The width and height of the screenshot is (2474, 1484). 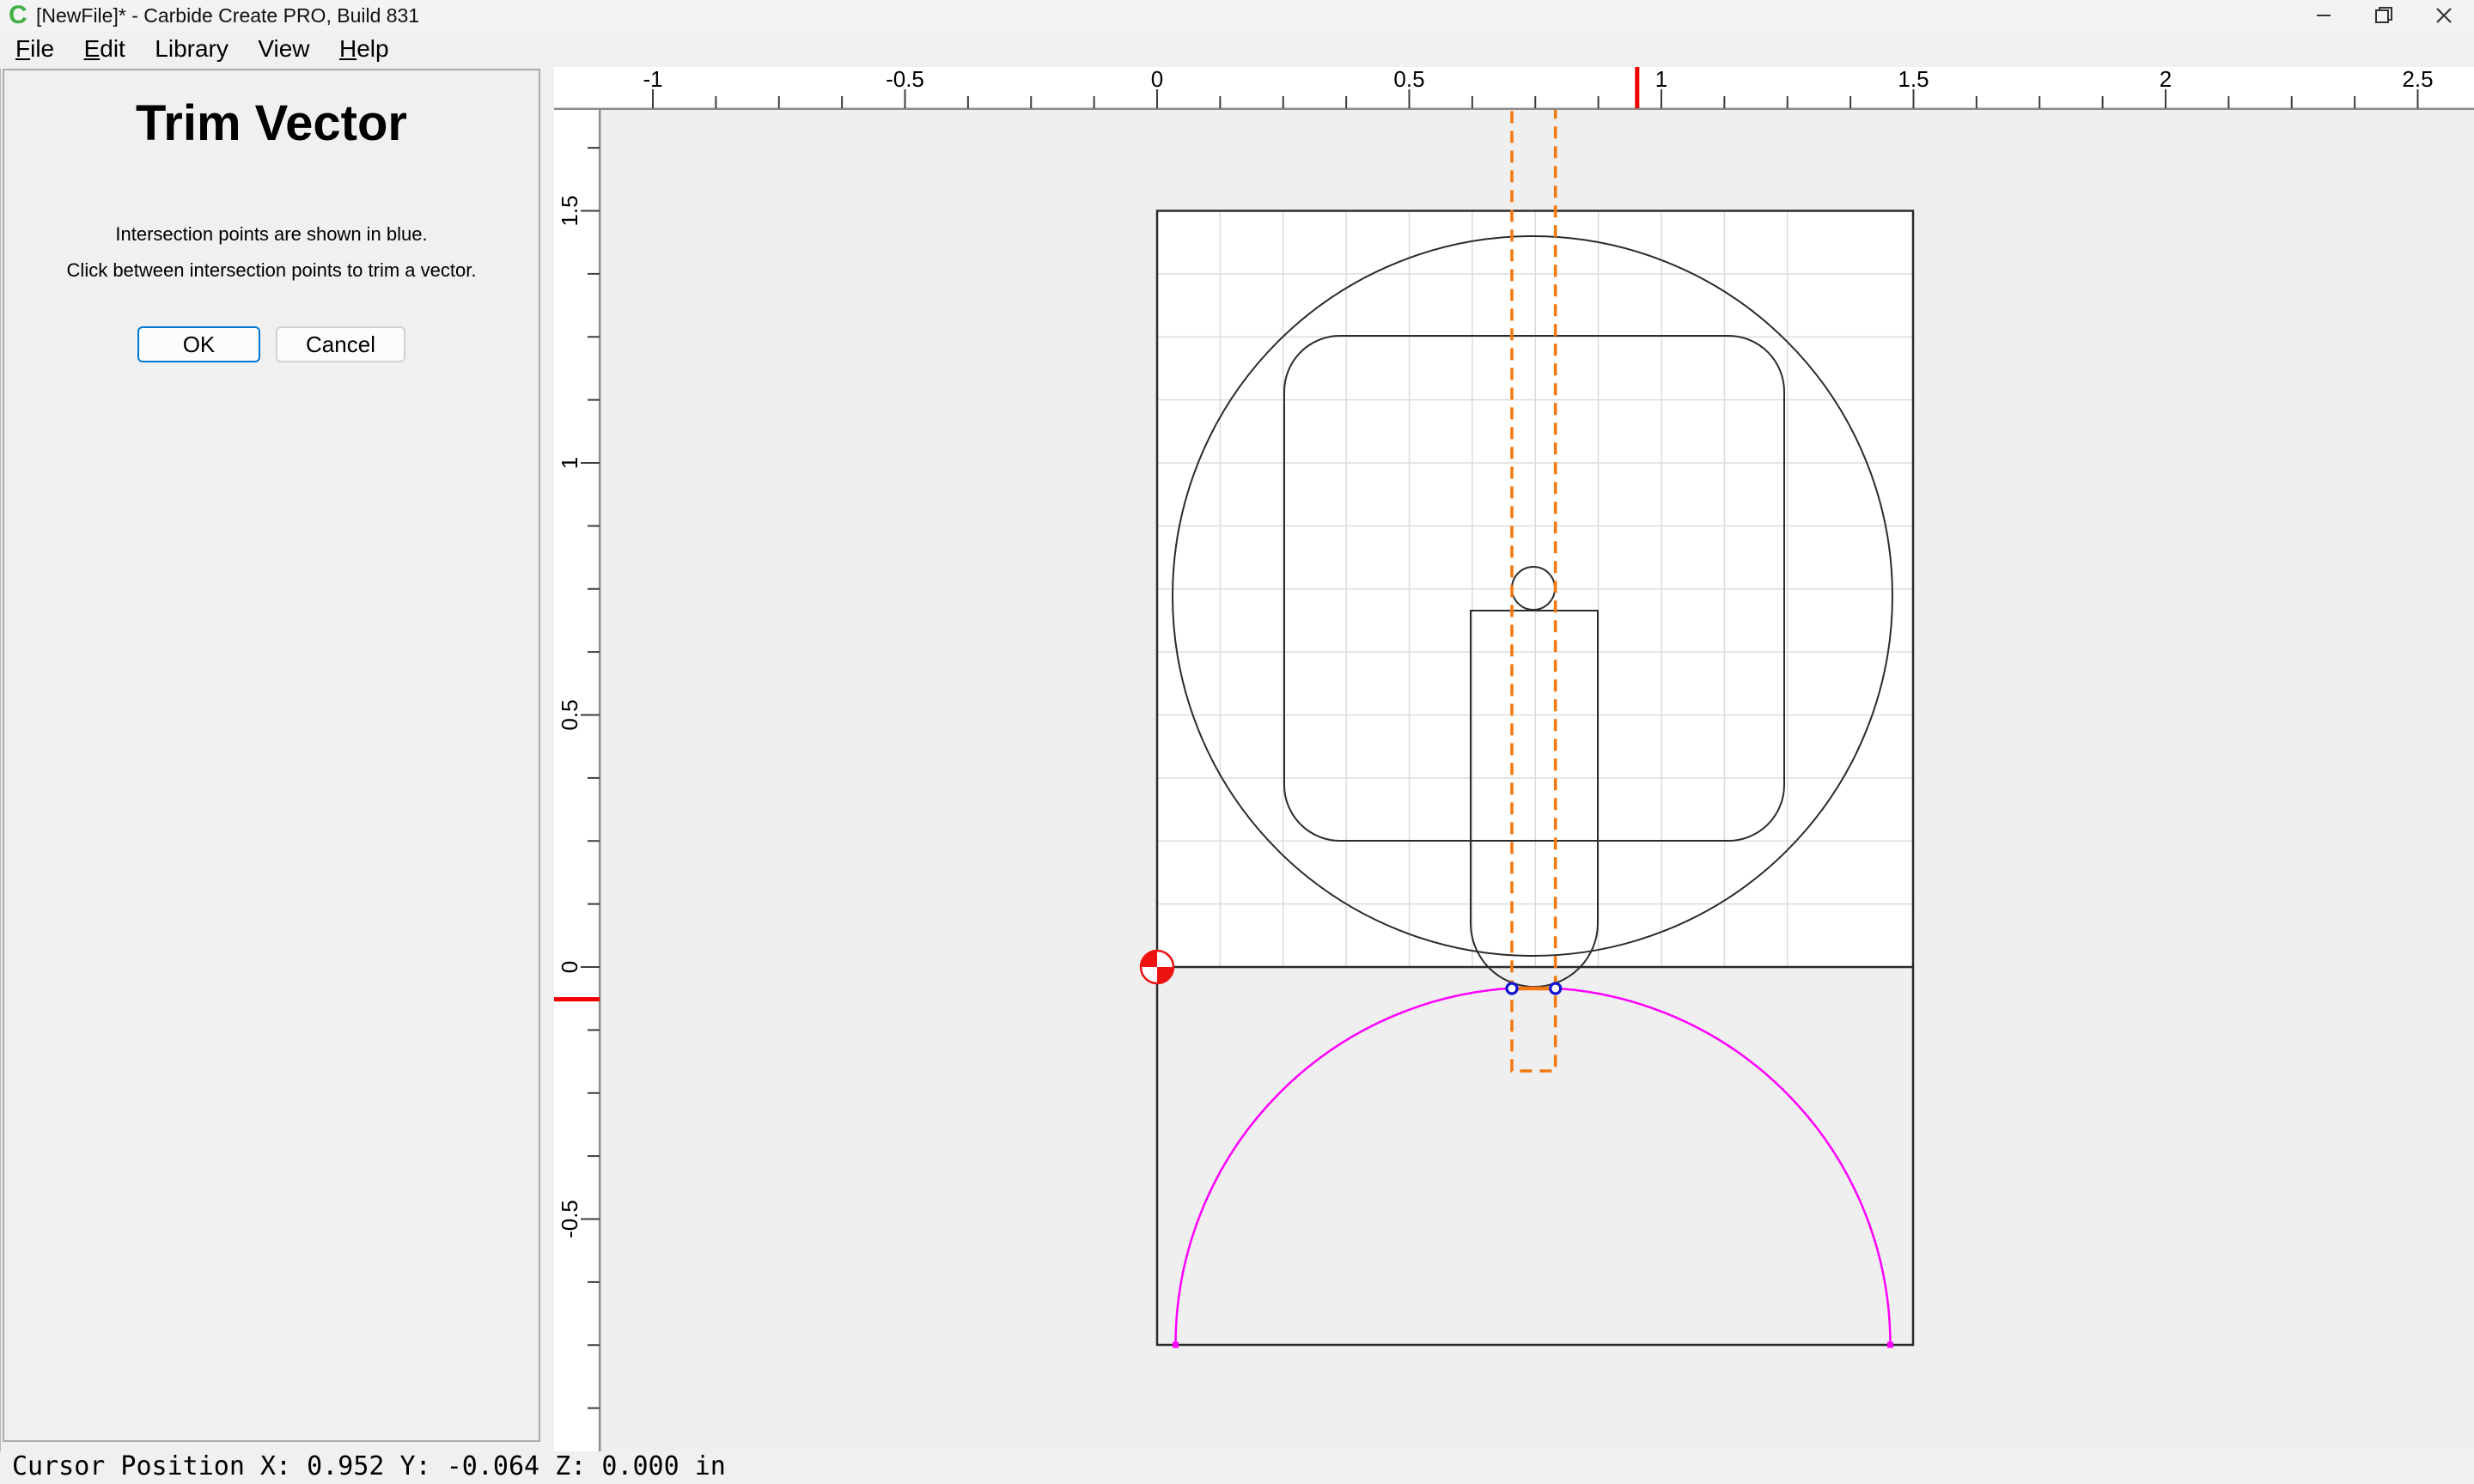 I want to click on restore-button, so click(x=2384, y=16).